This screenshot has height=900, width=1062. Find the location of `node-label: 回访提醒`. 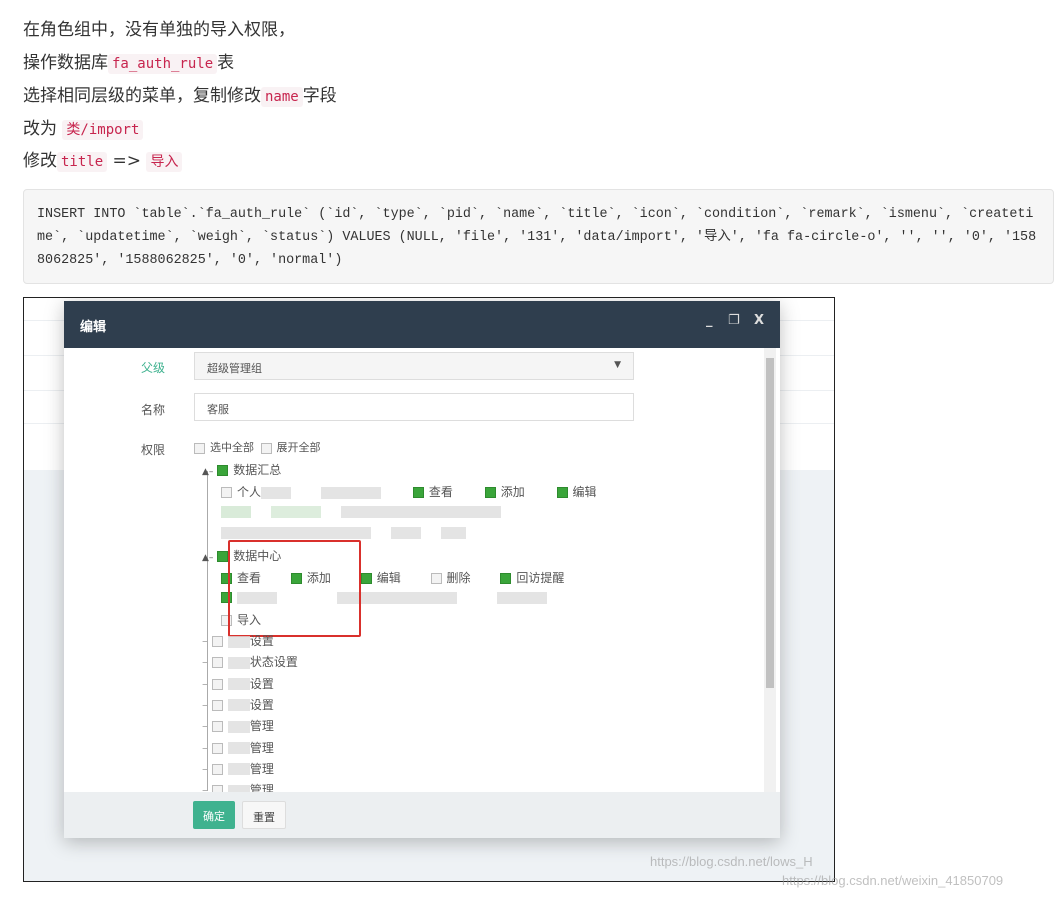

node-label: 回访提醒 is located at coordinates (540, 578).